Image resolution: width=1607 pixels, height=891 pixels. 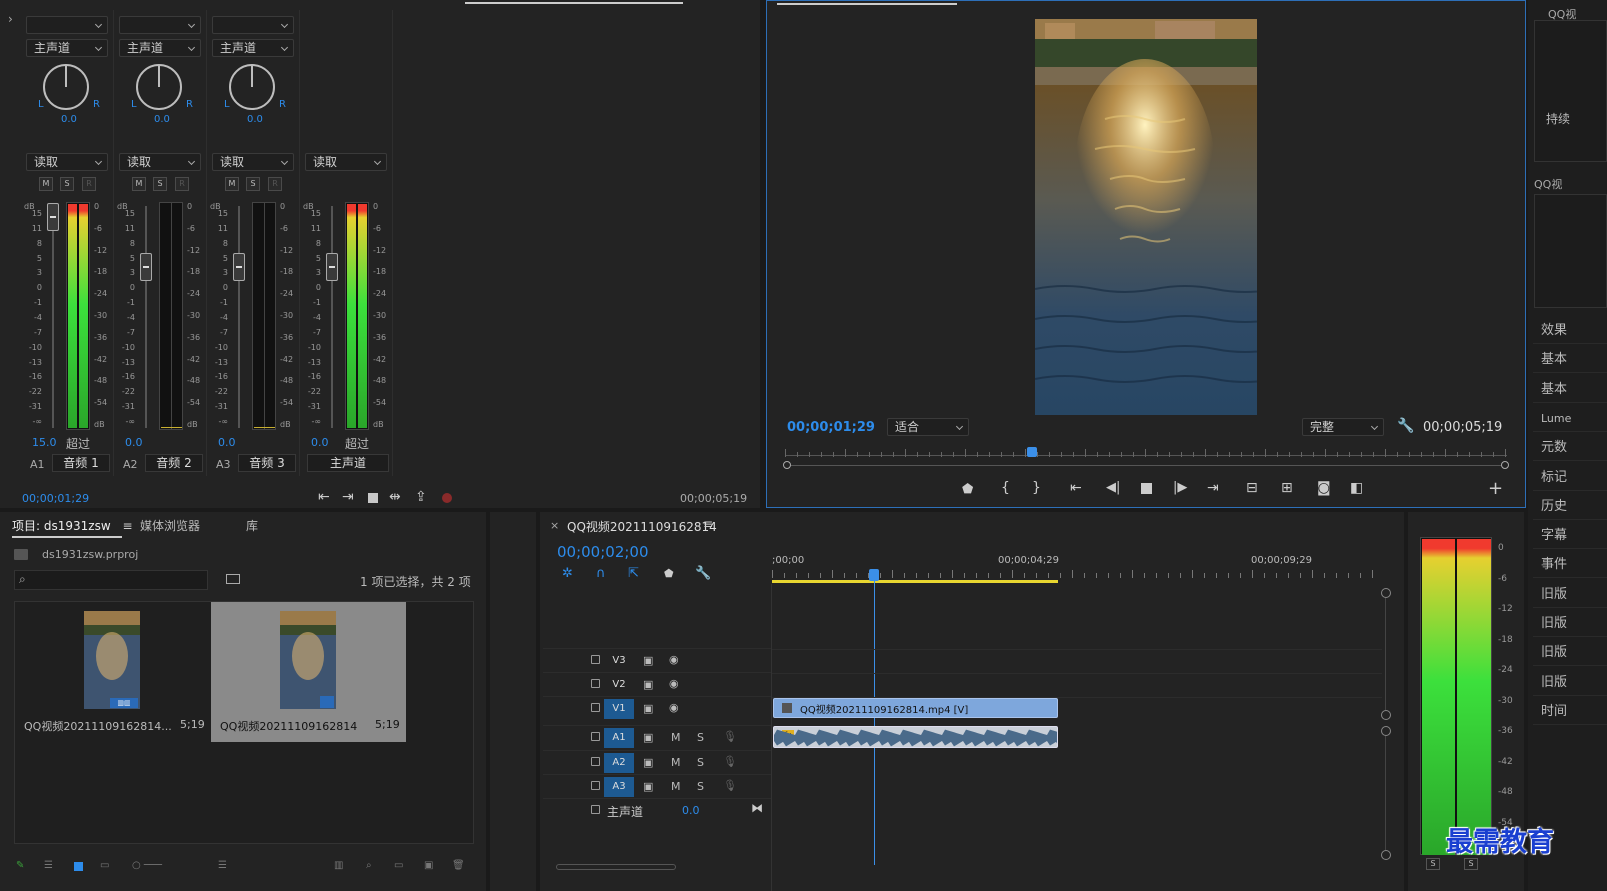 What do you see at coordinates (1036, 488) in the screenshot?
I see `mark-out-icon: }` at bounding box center [1036, 488].